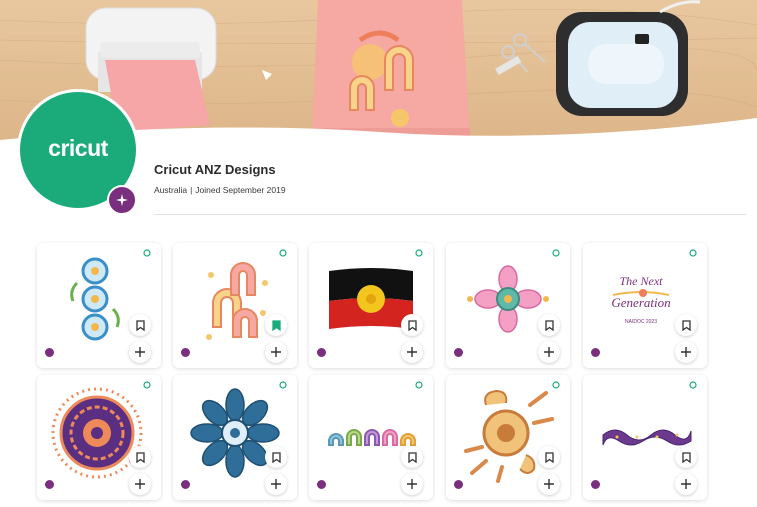 Image resolution: width=757 pixels, height=507 pixels. What do you see at coordinates (122, 200) in the screenshot?
I see `designer-badge-icon` at bounding box center [122, 200].